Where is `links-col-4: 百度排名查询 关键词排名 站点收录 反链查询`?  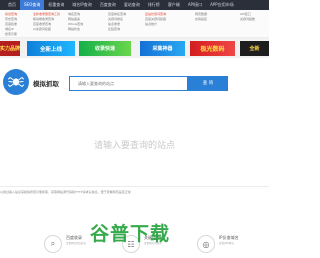 links-col-4: 百度排名查询 关键词排名 站点收录 反链查询 is located at coordinates (117, 22).